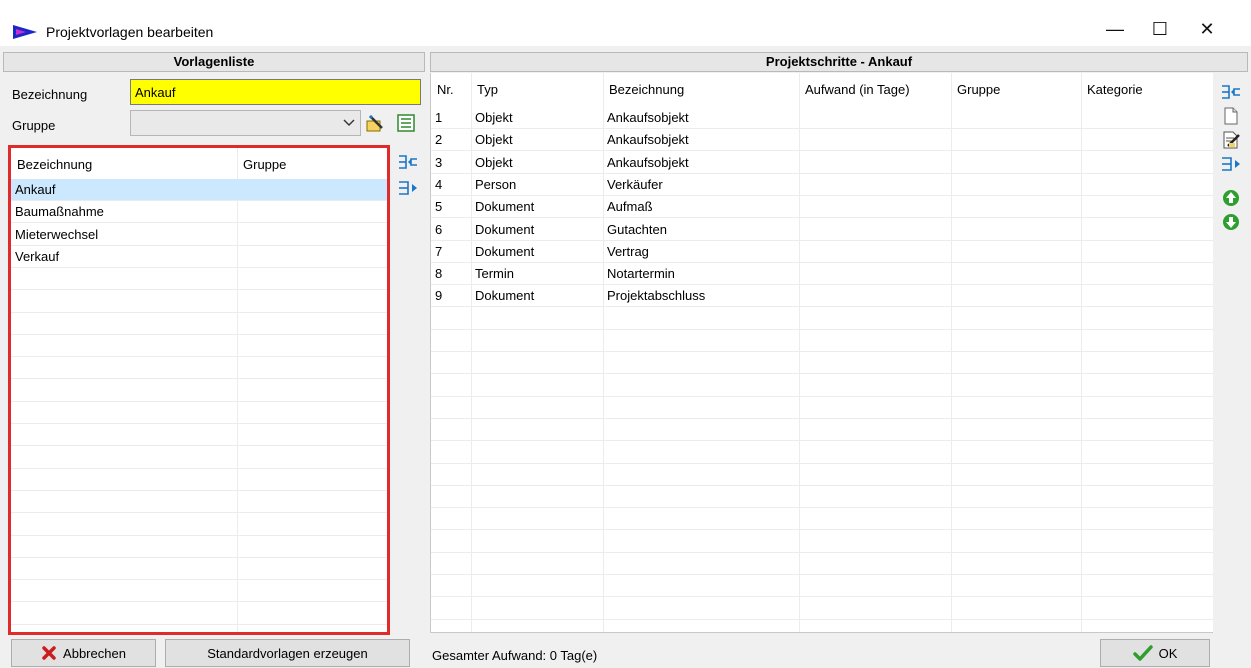 The image size is (1251, 668). Describe the element at coordinates (505, 229) in the screenshot. I see `cell-typ: Dokument` at that location.